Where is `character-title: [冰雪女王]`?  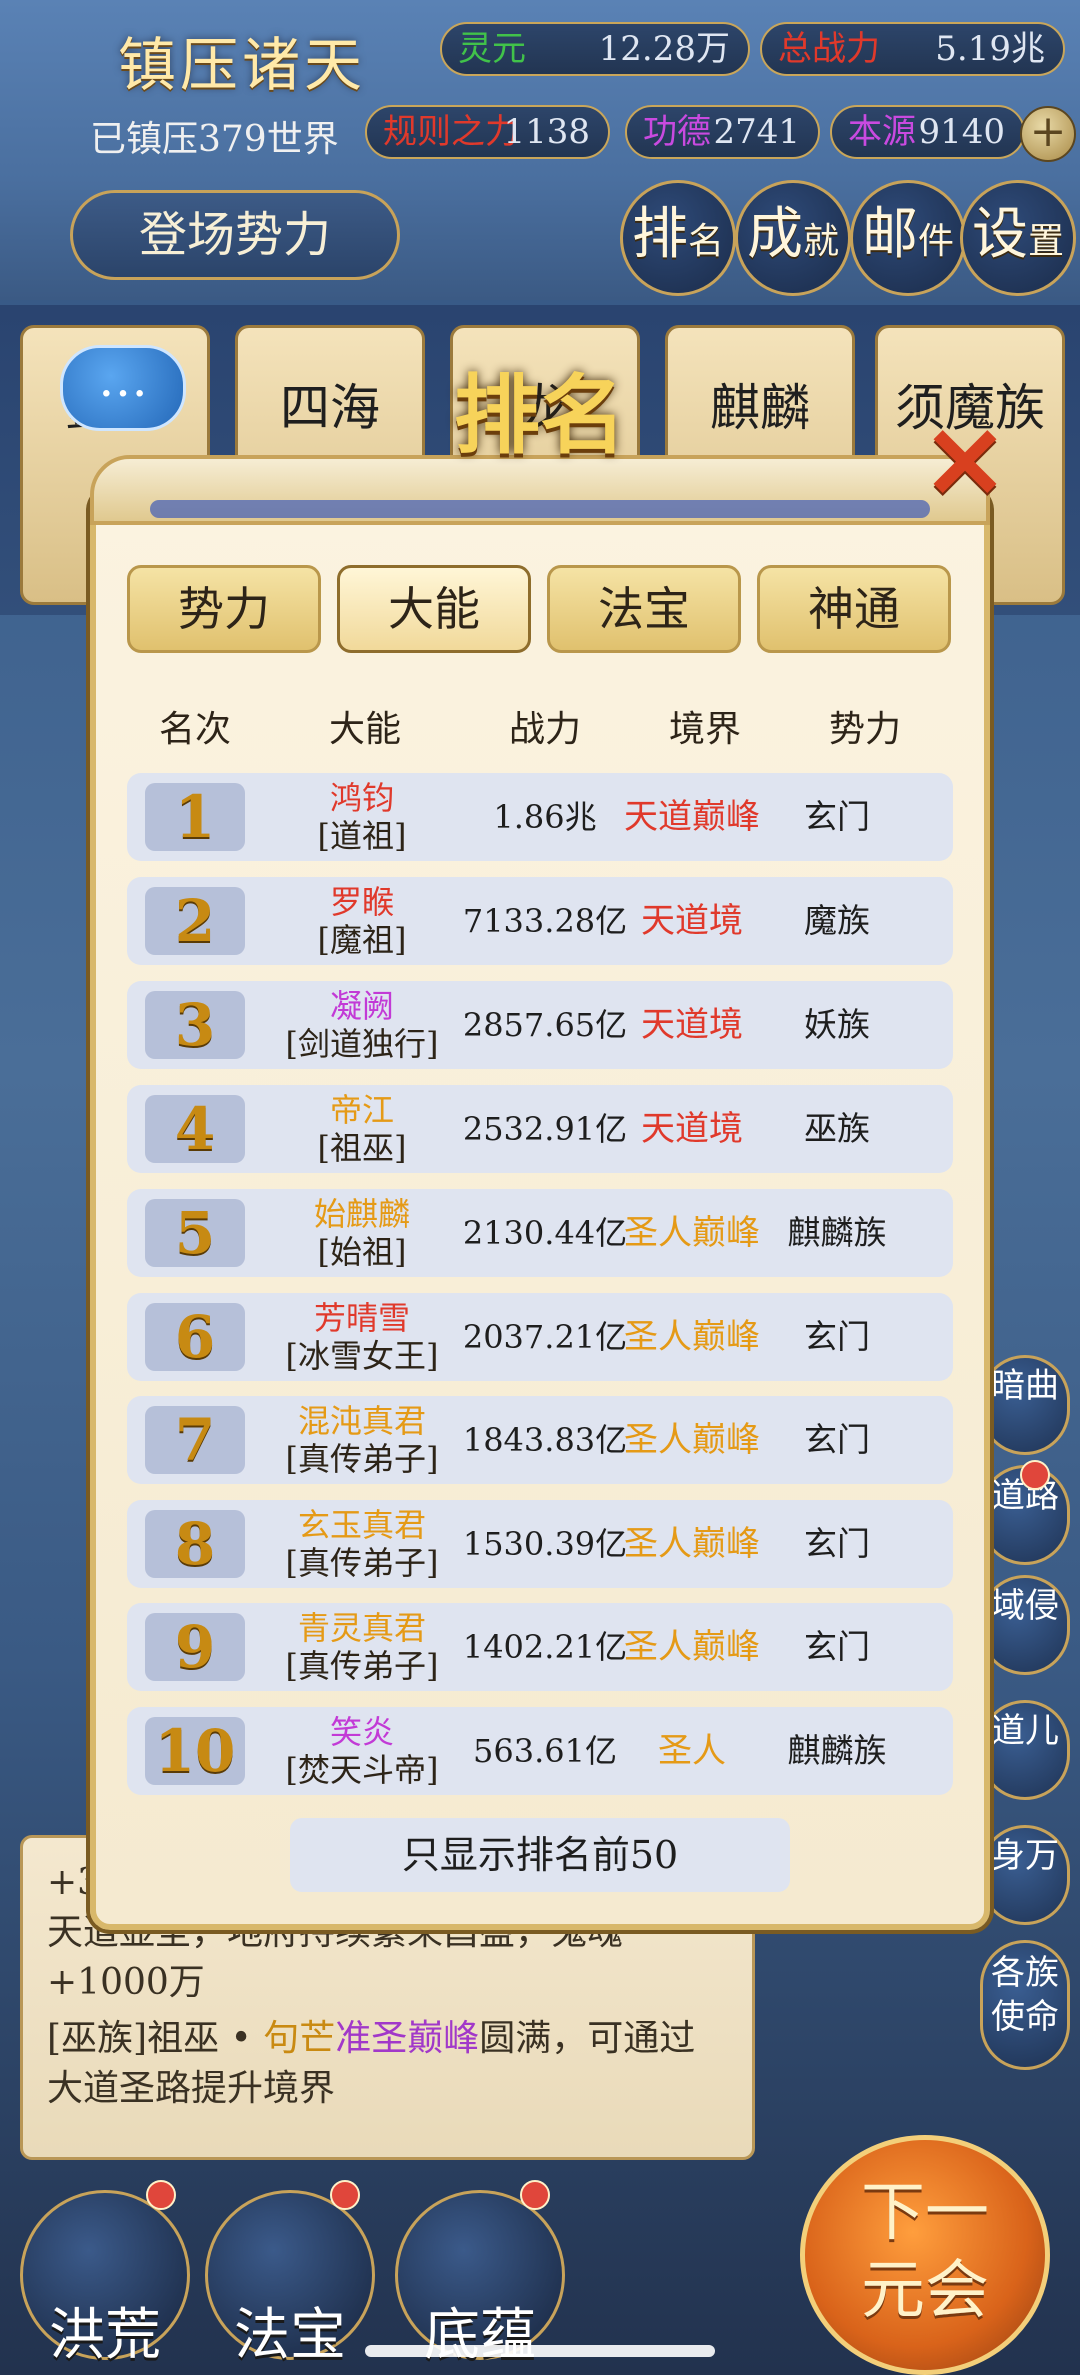 character-title: [冰雪女王] is located at coordinates (362, 1356).